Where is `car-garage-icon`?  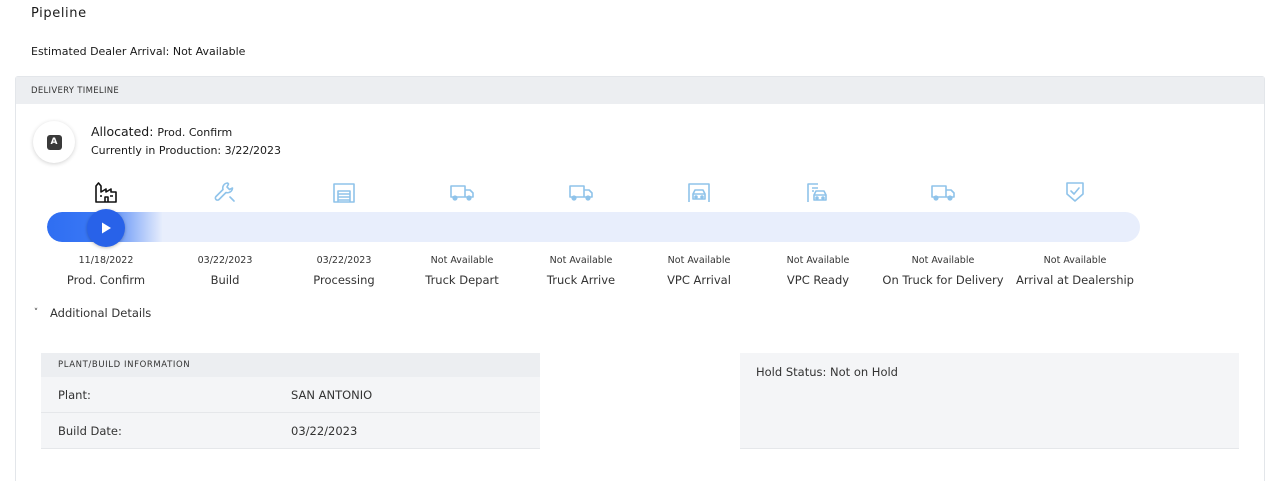
car-garage-icon is located at coordinates (699, 192).